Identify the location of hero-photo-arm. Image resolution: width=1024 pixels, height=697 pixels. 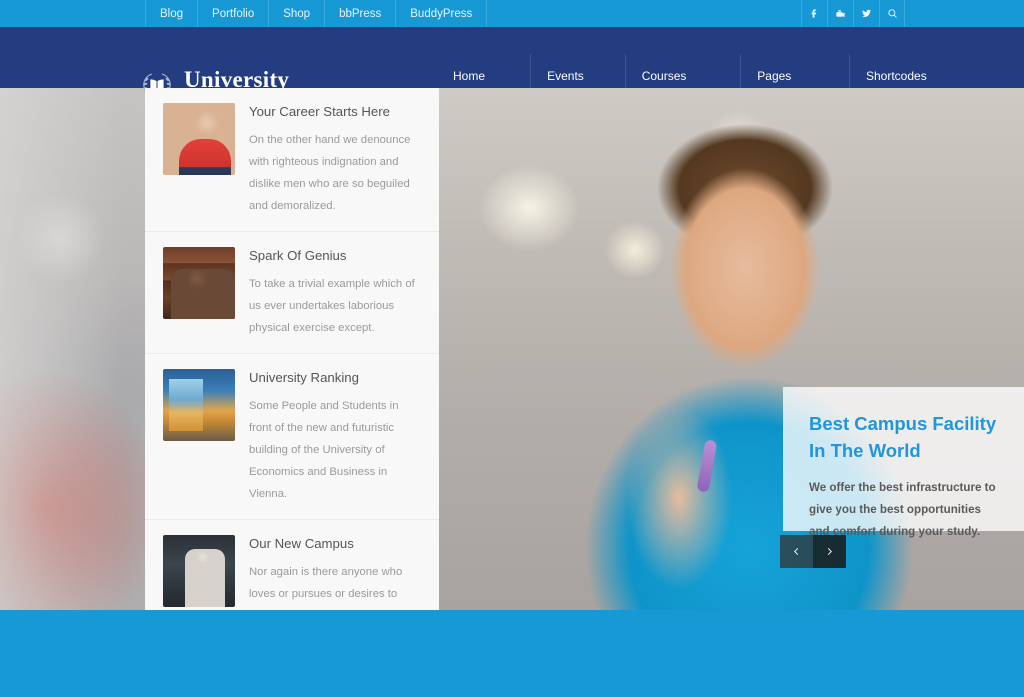
(684, 499).